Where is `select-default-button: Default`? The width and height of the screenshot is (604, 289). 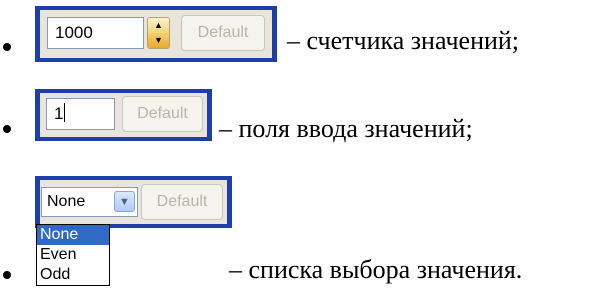
select-default-button: Default is located at coordinates (182, 202).